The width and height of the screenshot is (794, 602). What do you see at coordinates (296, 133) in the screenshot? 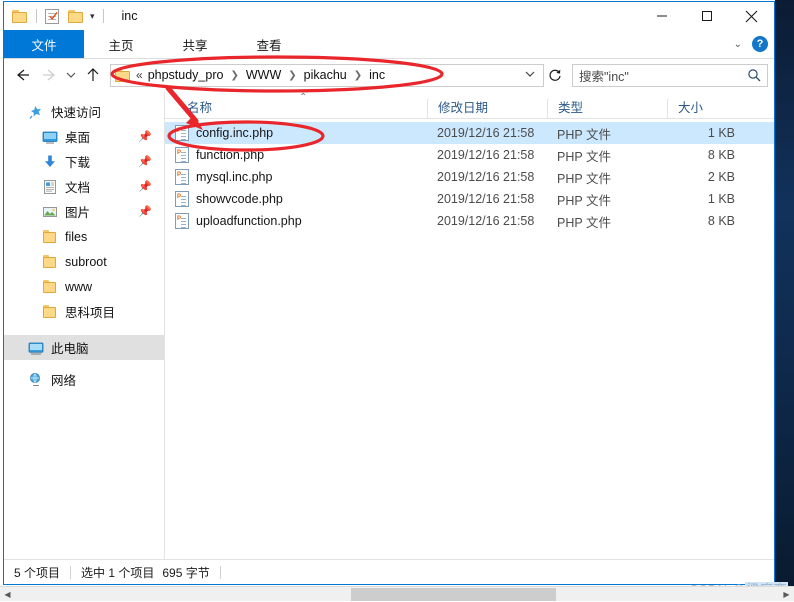
I see `file-name-cell: P config.inc.php` at bounding box center [296, 133].